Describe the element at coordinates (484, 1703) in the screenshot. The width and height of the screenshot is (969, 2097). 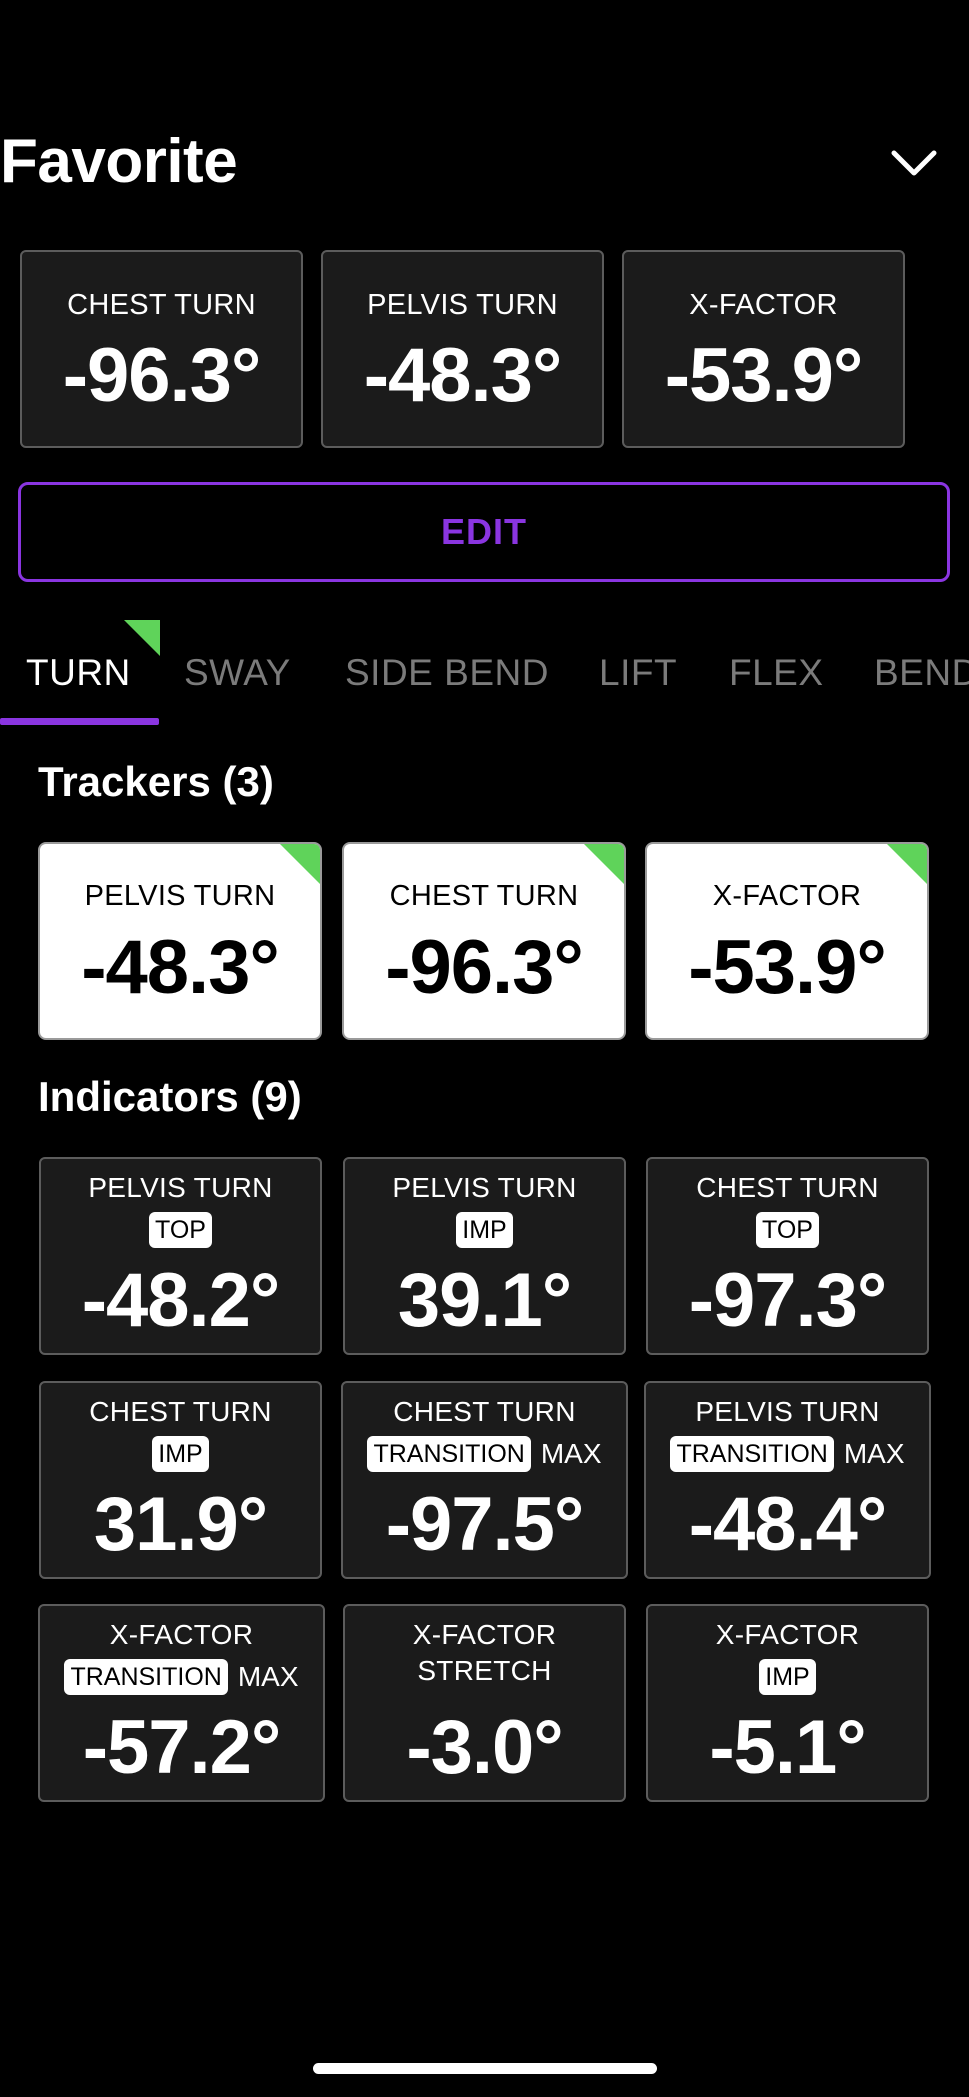
I see `indicator-card: X-FACTOR STRETCH -3.0°` at that location.